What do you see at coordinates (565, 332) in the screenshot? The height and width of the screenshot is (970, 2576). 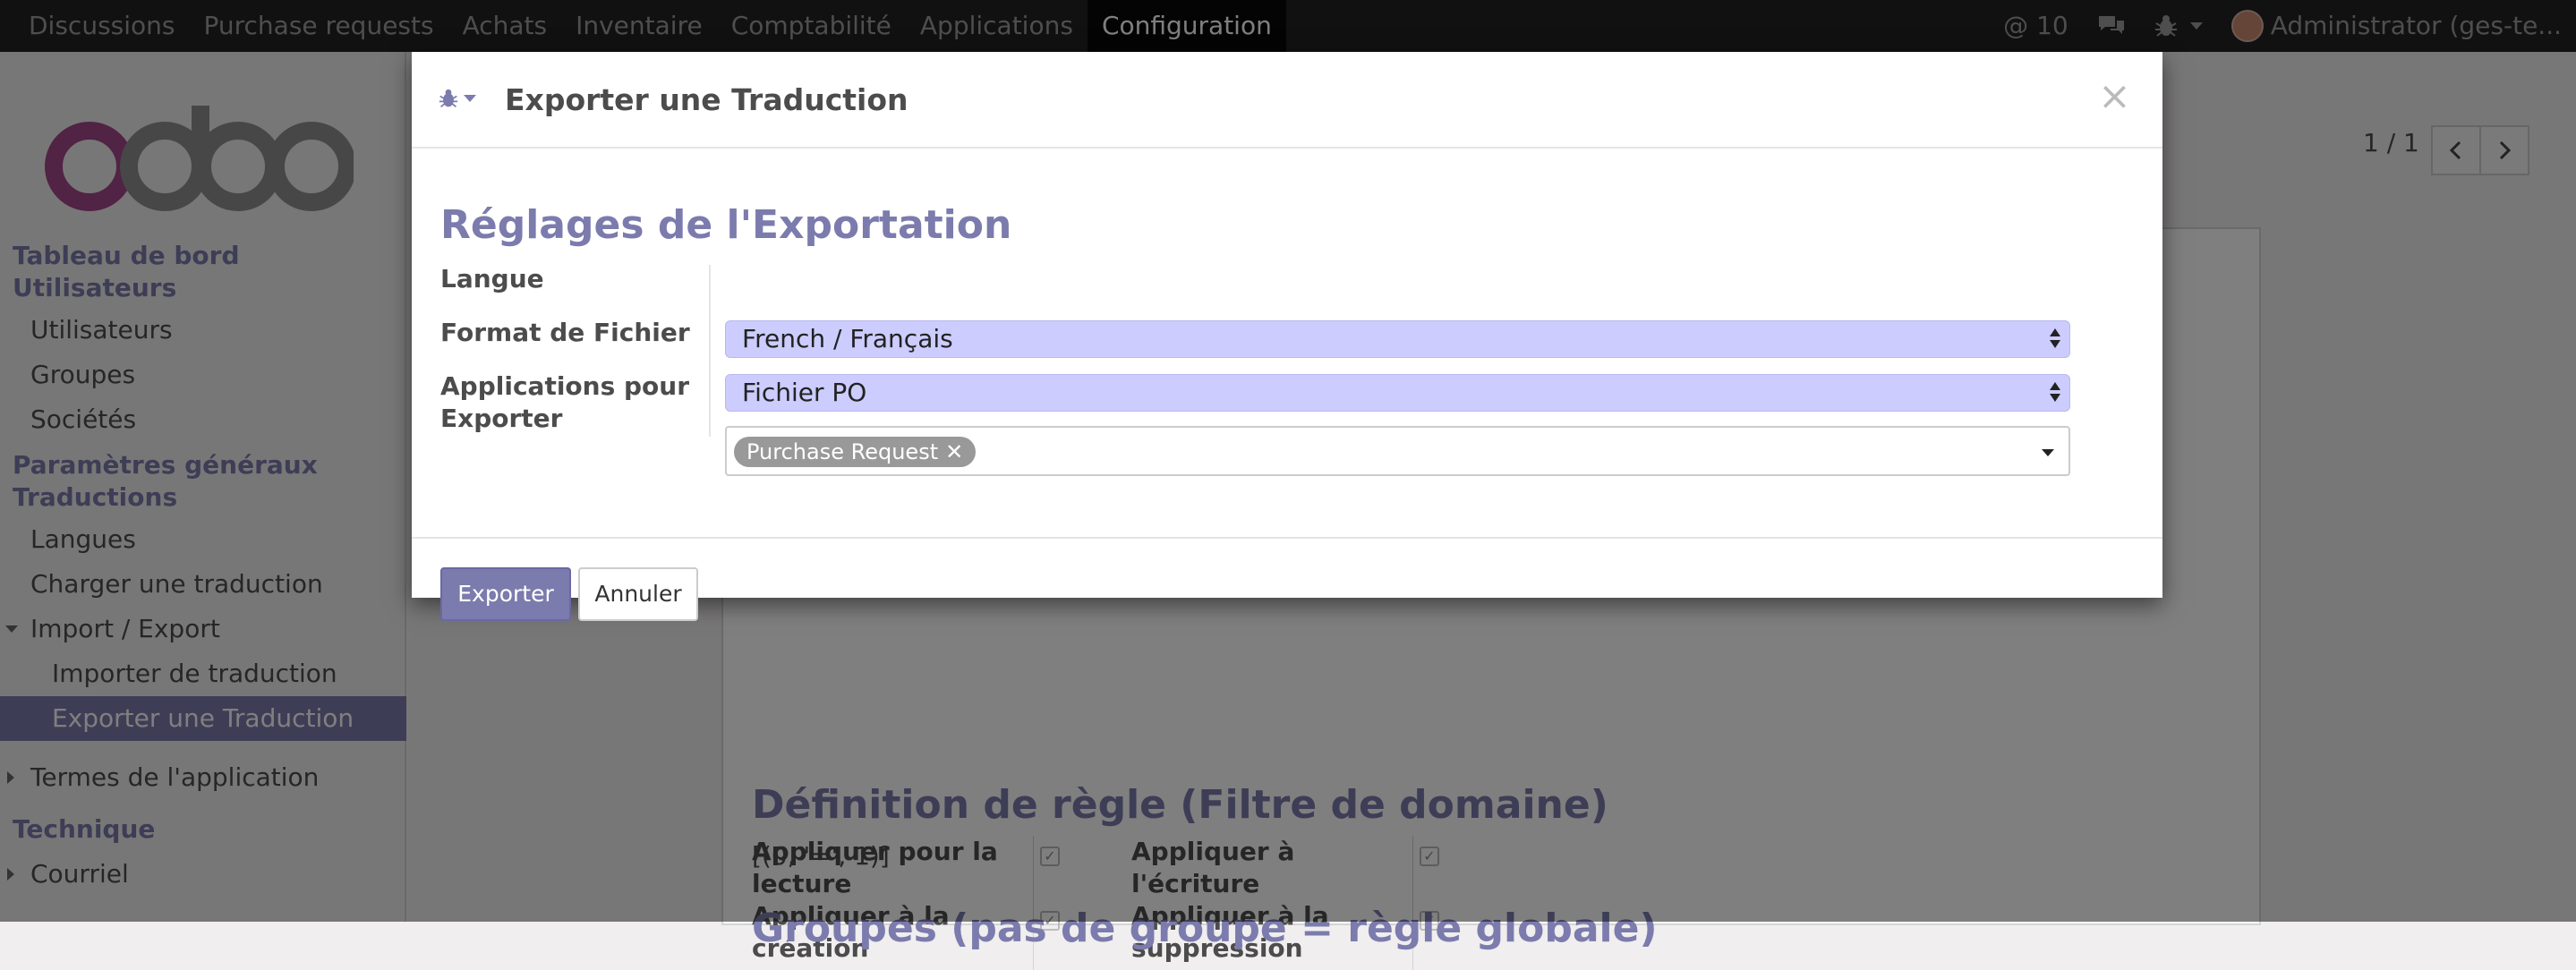 I see `file-format-label: Format de Fichier` at bounding box center [565, 332].